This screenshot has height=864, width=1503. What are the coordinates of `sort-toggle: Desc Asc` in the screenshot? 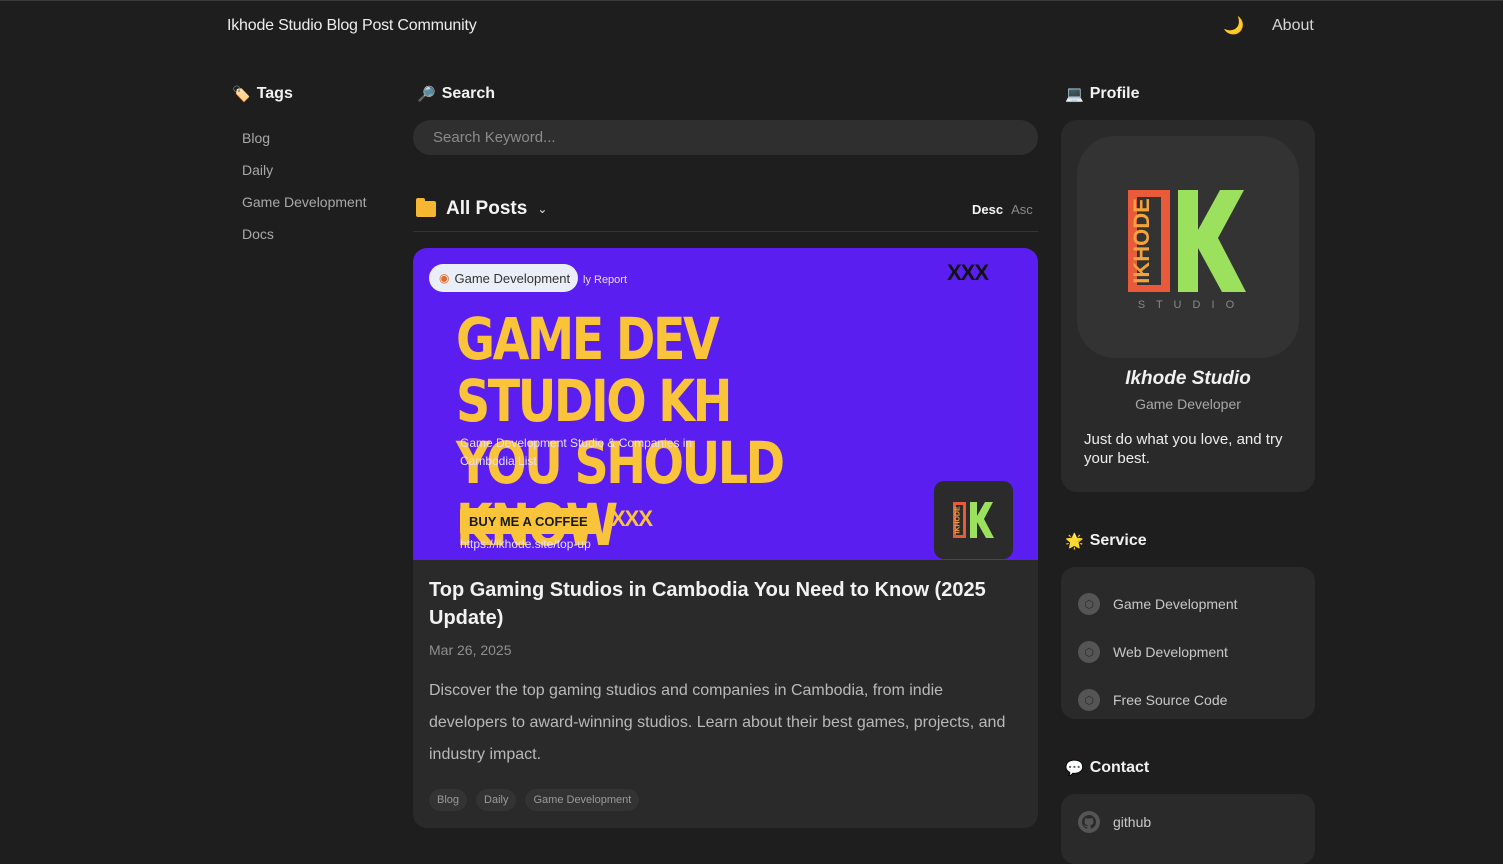 It's located at (1002, 209).